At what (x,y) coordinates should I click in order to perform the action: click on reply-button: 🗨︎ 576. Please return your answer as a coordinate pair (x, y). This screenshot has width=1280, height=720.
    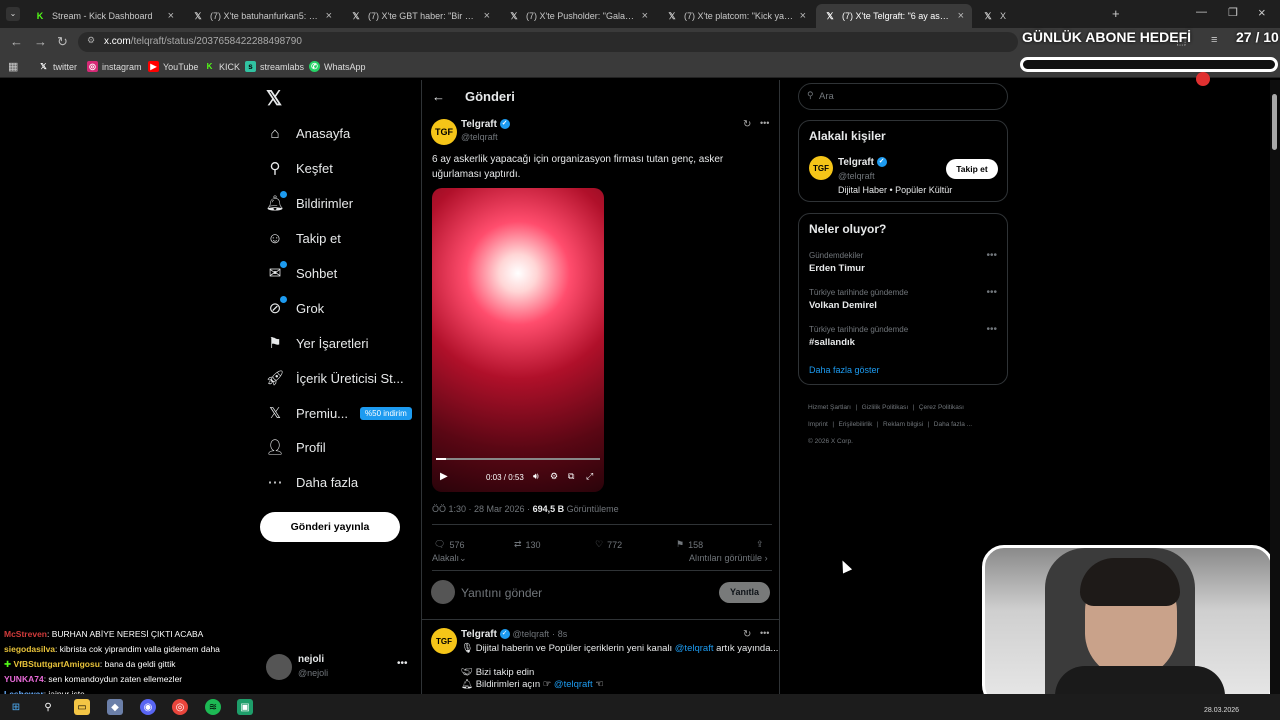
    Looking at the image, I should click on (449, 544).